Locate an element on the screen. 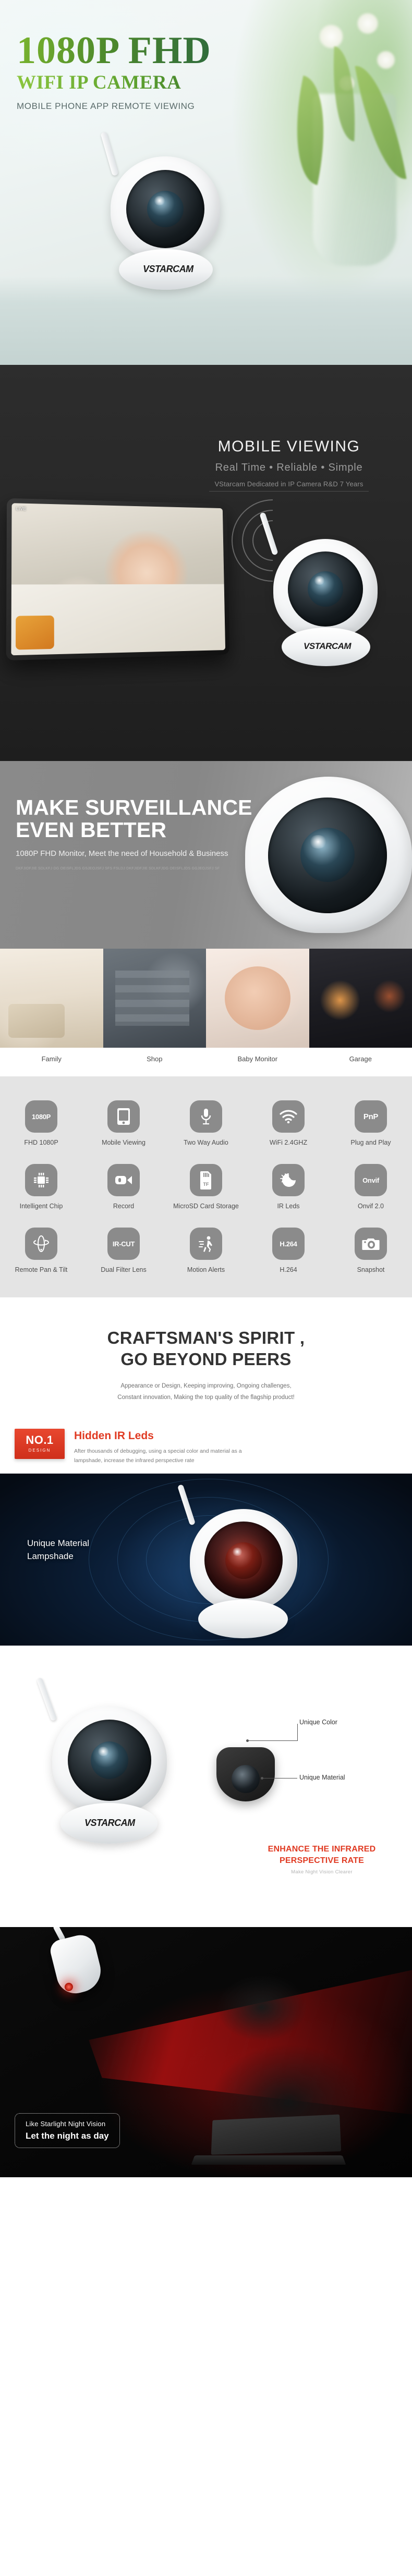 The height and width of the screenshot is (2576, 412). scene-caption-family: Family is located at coordinates (51, 1059).